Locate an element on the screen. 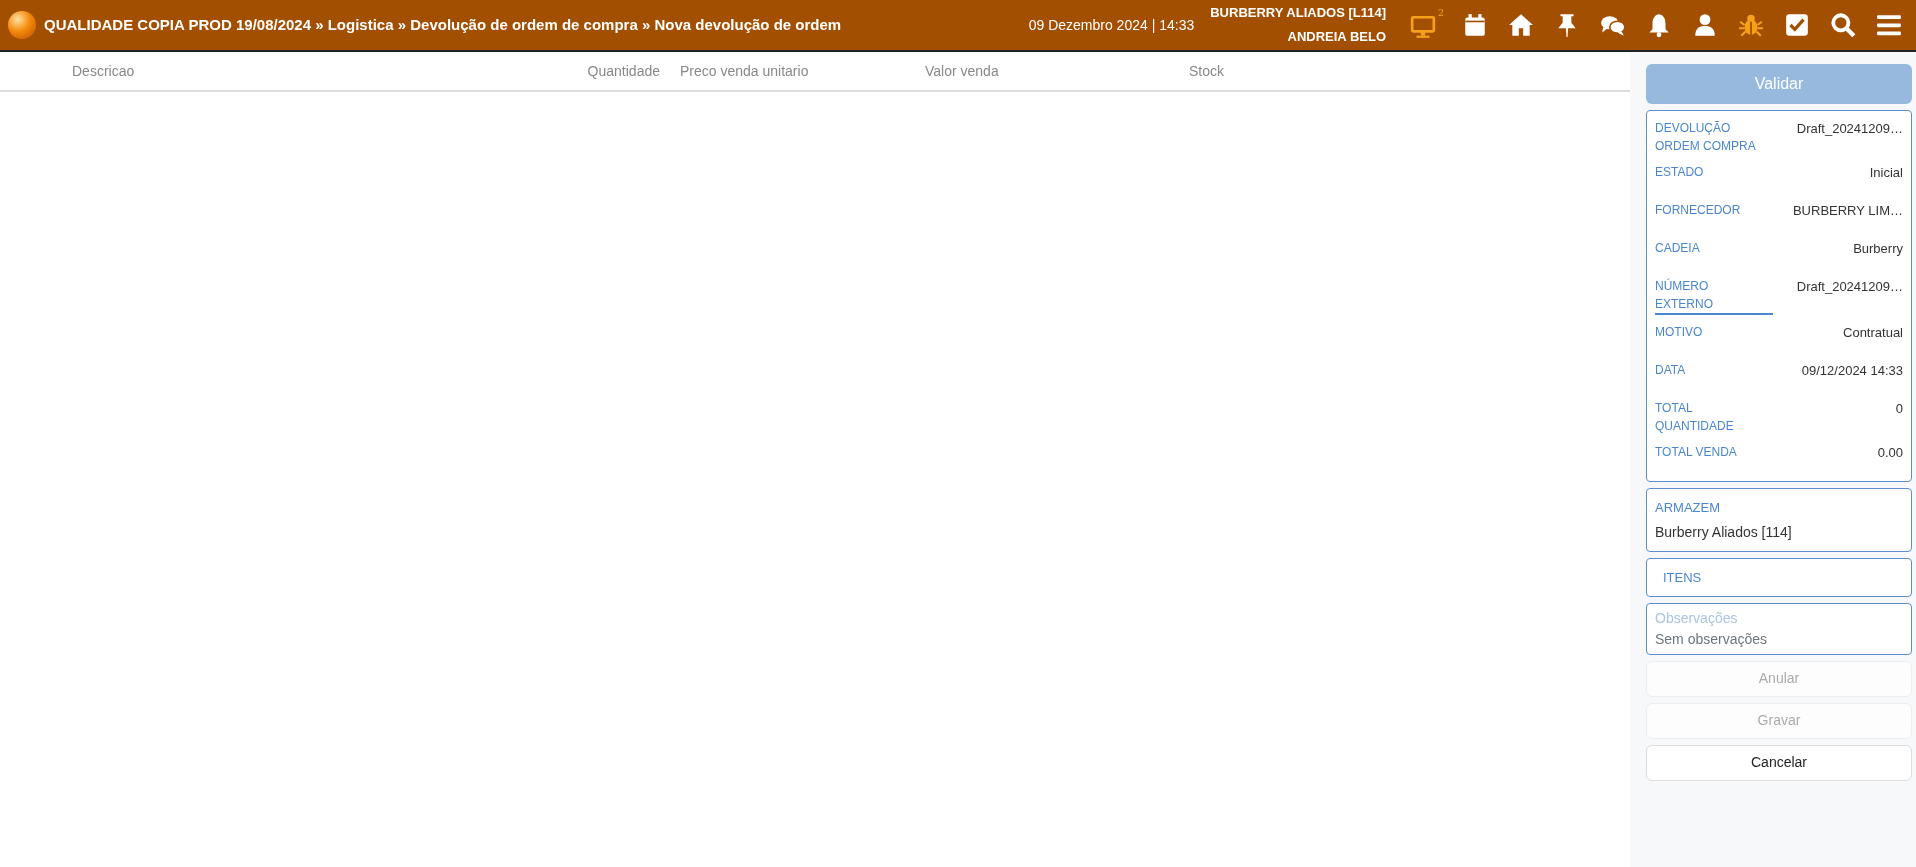 The width and height of the screenshot is (1916, 867). items-label: ITENS is located at coordinates (1682, 577).